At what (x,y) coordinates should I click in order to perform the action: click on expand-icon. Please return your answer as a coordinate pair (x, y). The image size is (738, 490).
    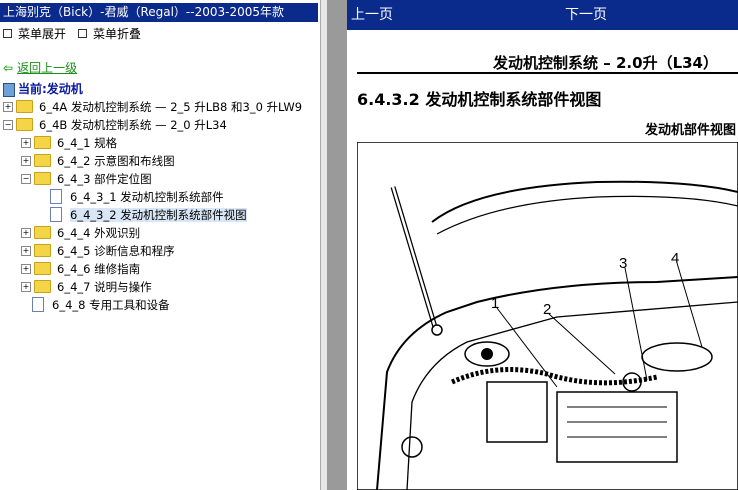
    Looking at the image, I should click on (7, 33).